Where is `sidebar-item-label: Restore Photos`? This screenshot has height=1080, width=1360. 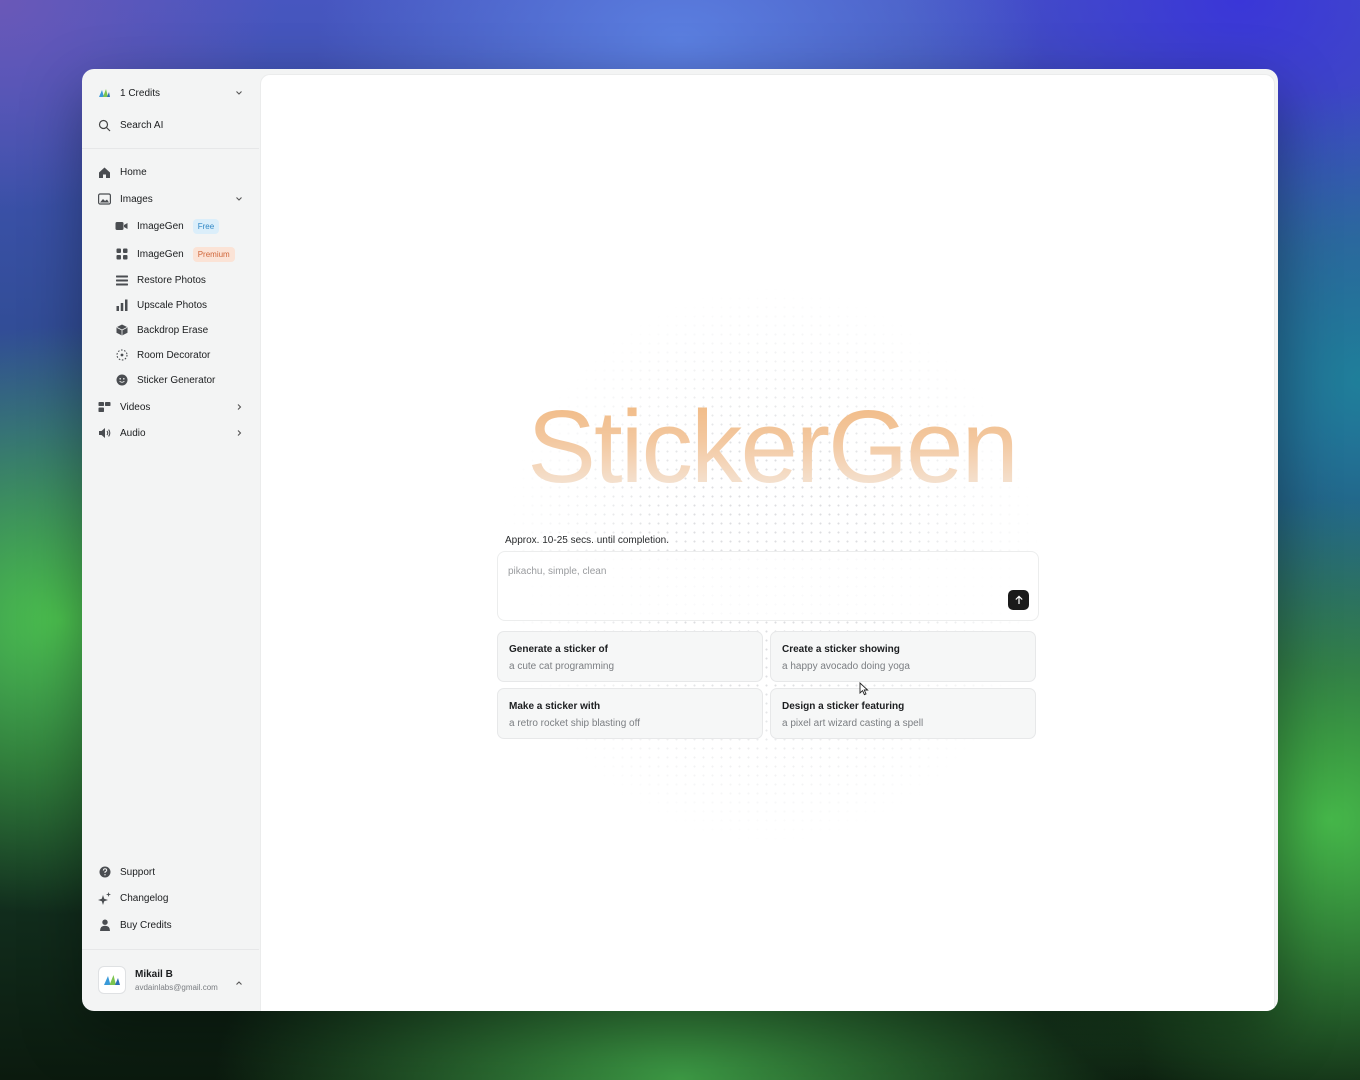
sidebar-item-label: Restore Photos is located at coordinates (171, 280).